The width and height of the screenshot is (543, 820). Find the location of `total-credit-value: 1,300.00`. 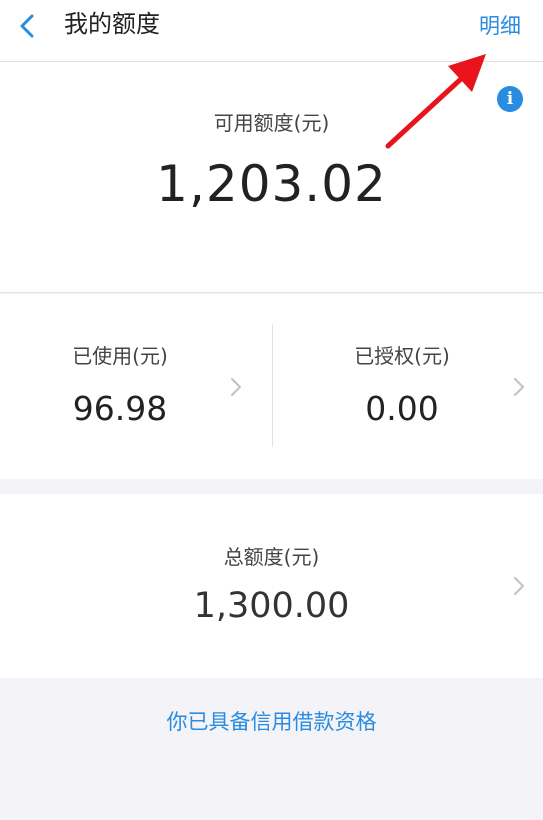

total-credit-value: 1,300.00 is located at coordinates (271, 606).